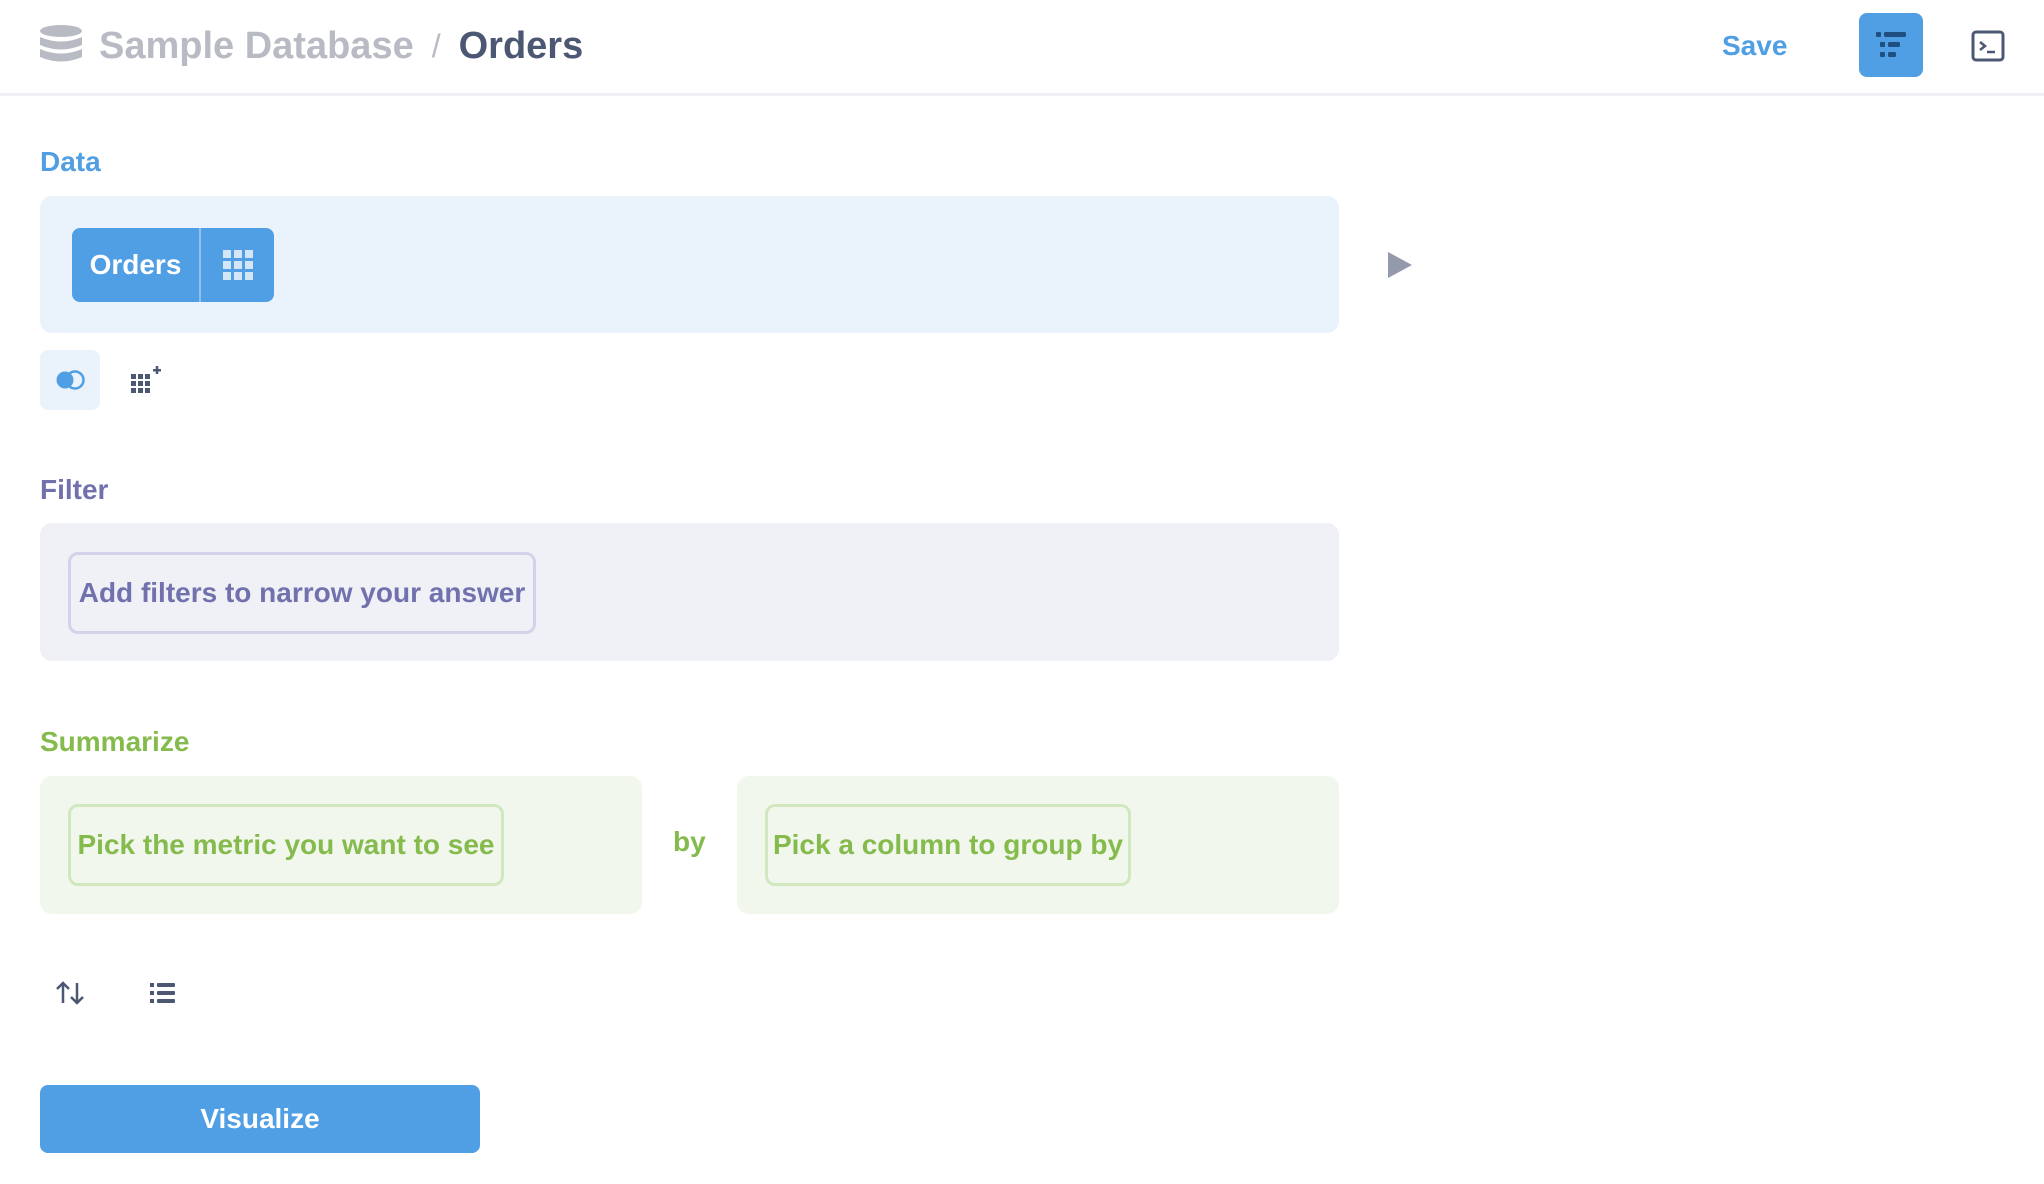 The height and width of the screenshot is (1184, 2044). Describe the element at coordinates (70, 993) in the screenshot. I see `sort-icon` at that location.